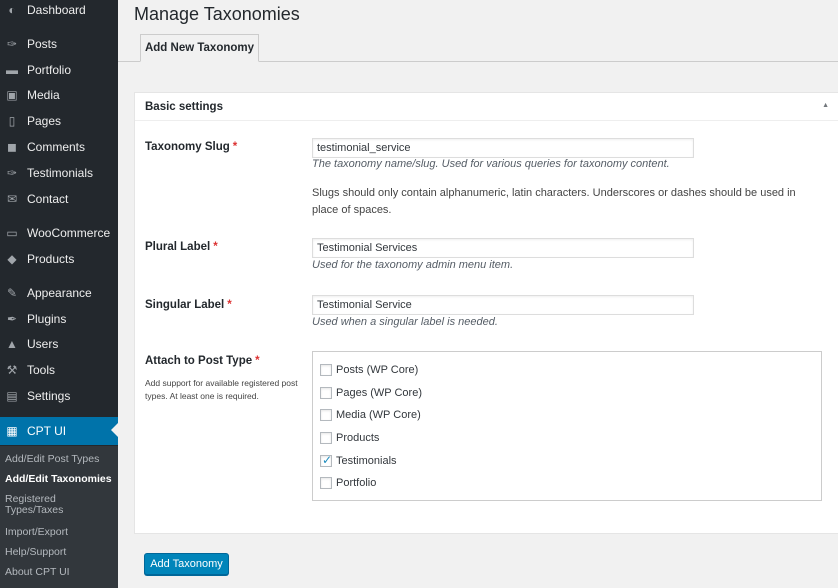  I want to click on sidebar-item-settings: ▤ Settings, so click(59, 396).